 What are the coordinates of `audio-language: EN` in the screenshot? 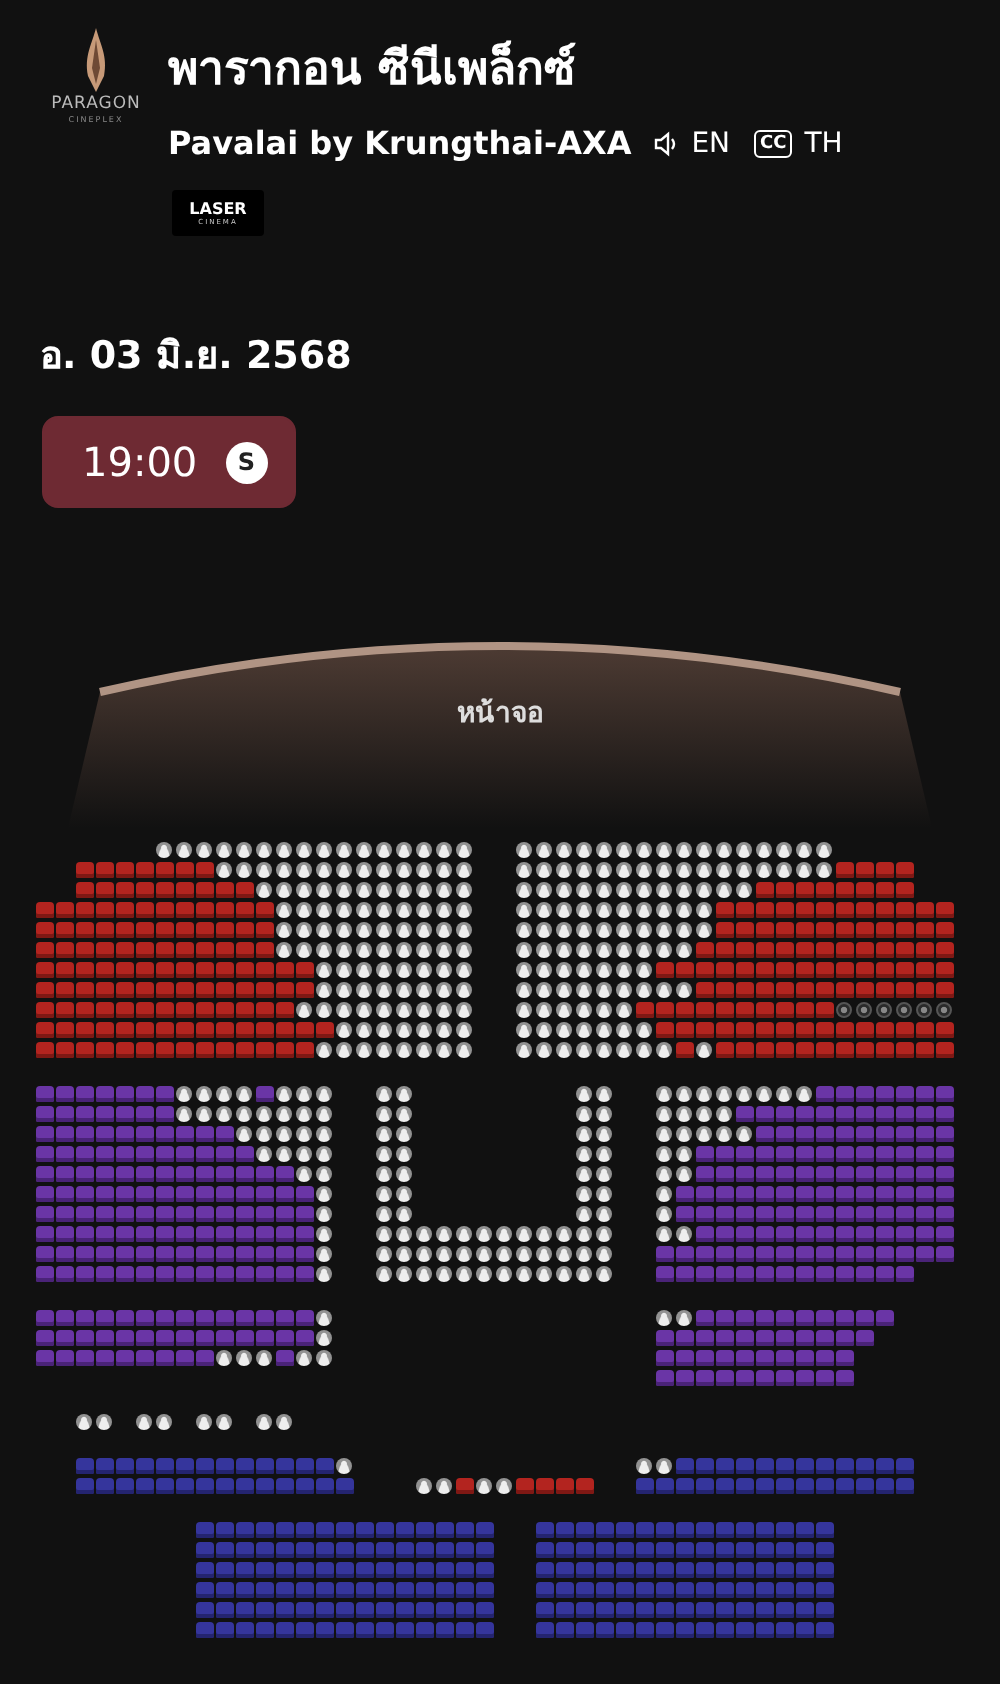 It's located at (711, 143).